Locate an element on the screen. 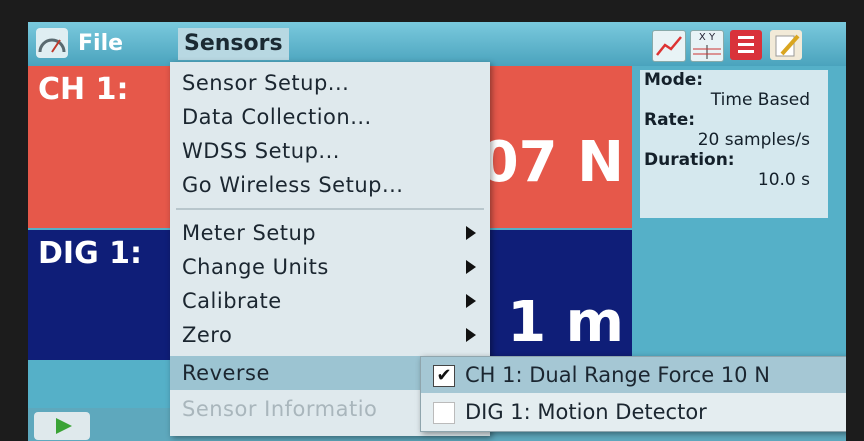 The width and height of the screenshot is (864, 441). menu-separator is located at coordinates (330, 209).